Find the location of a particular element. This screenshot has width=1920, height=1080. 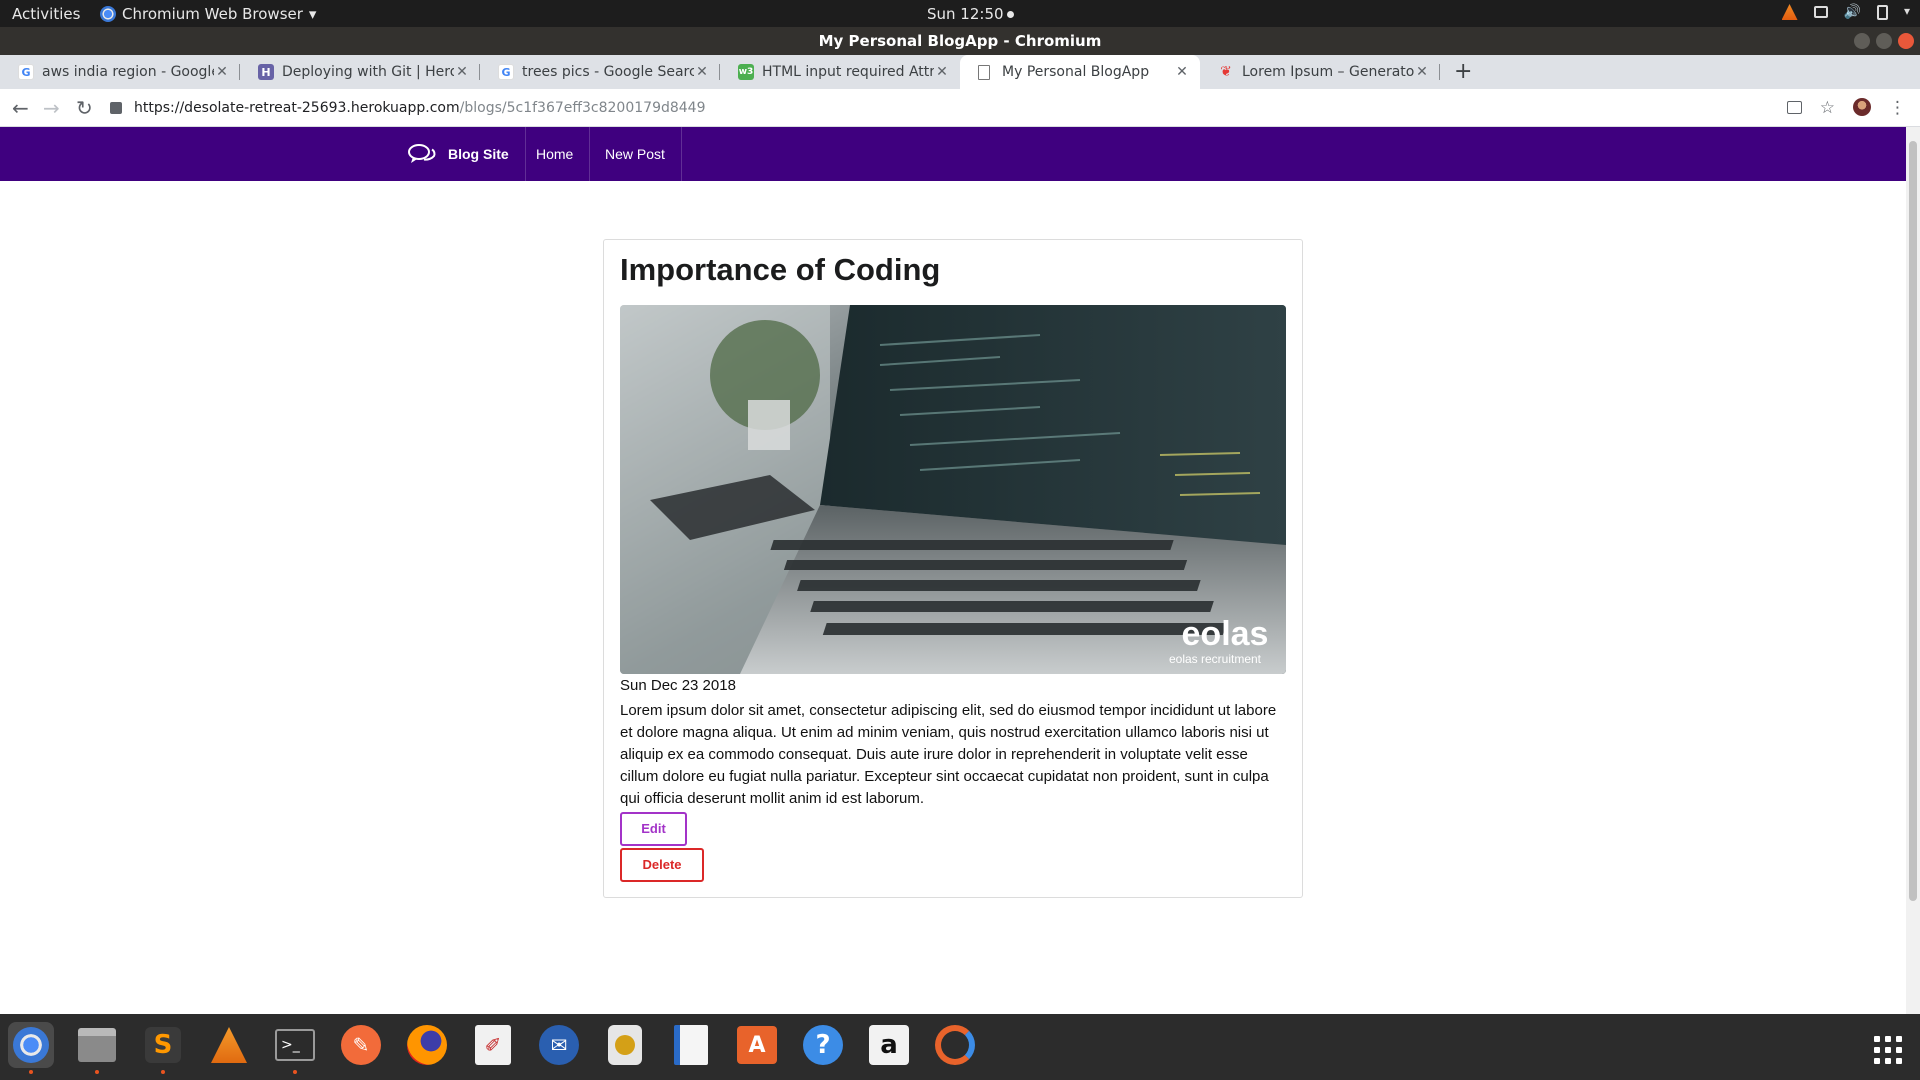

system-tray: 🔊 ▾ is located at coordinates (1845, 12).